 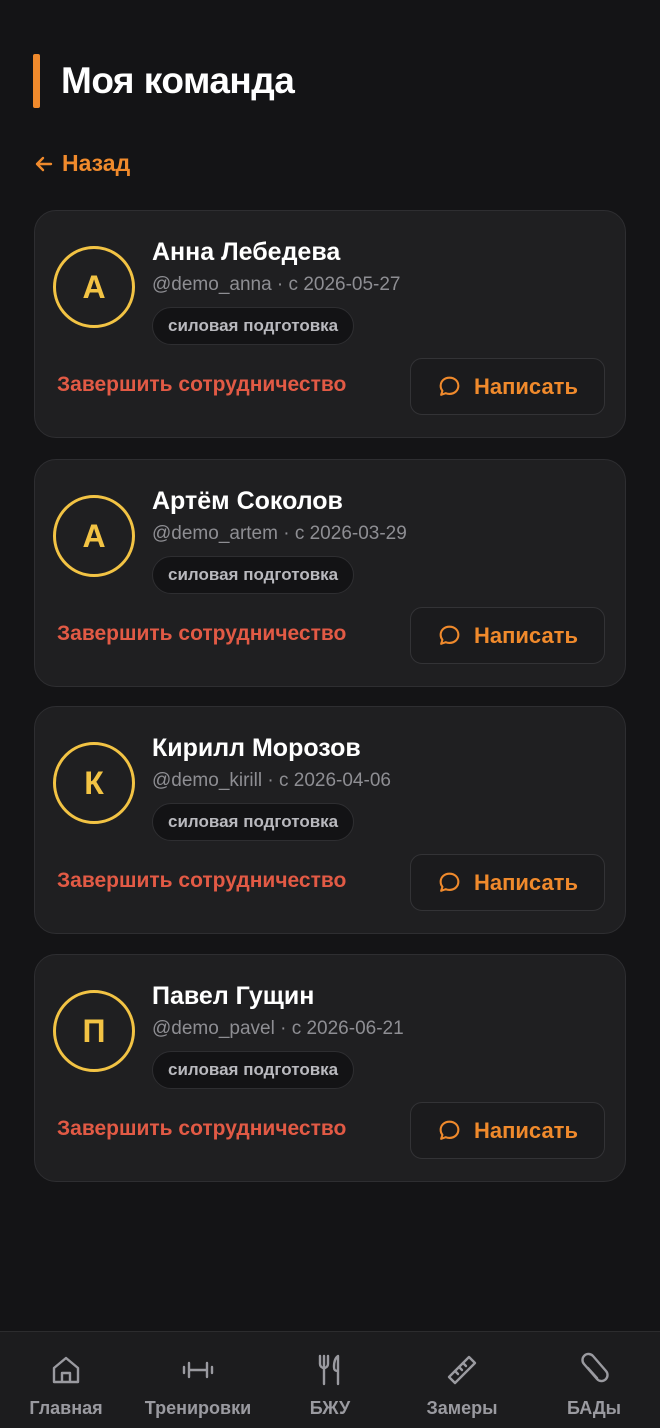 I want to click on tab-label: Замеры, so click(x=462, y=1408).